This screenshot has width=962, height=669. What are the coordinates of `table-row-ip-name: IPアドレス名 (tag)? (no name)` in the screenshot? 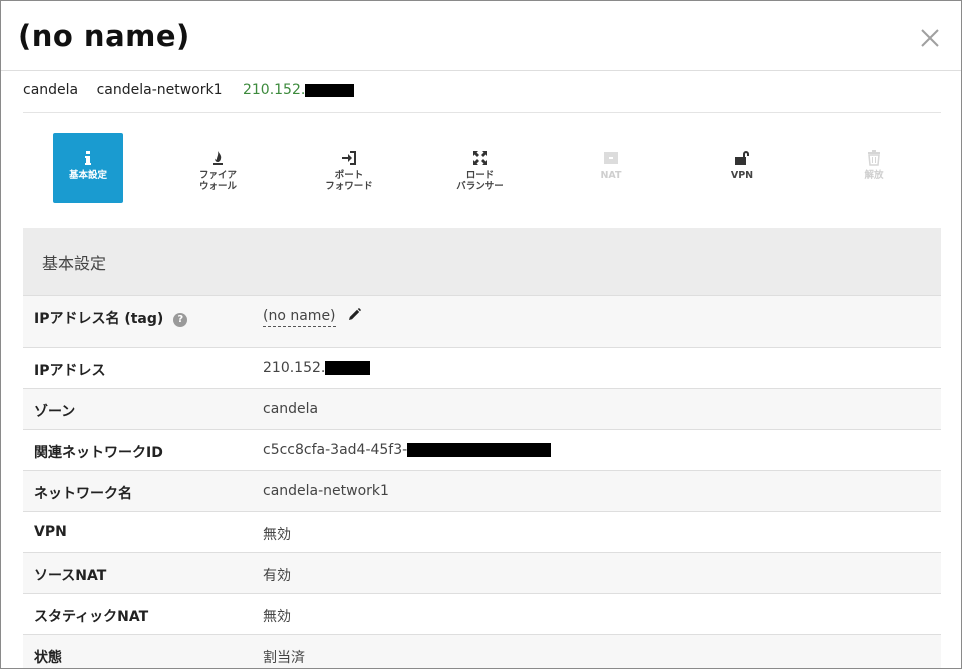 It's located at (482, 321).